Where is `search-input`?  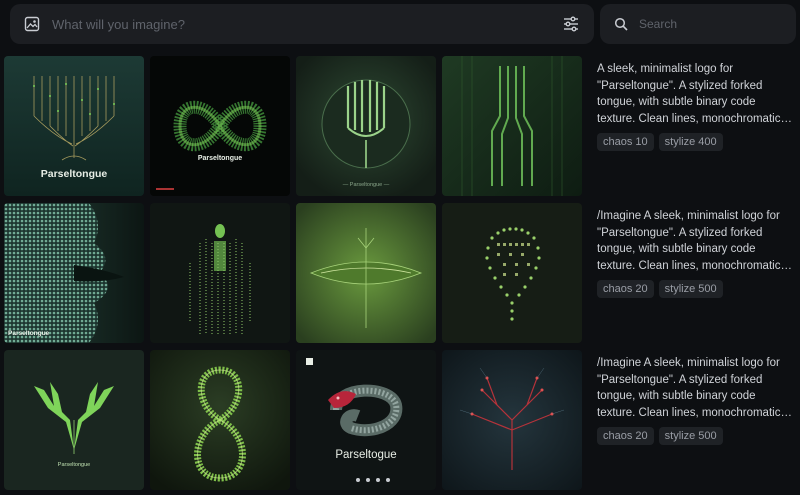
search-input is located at coordinates (709, 24).